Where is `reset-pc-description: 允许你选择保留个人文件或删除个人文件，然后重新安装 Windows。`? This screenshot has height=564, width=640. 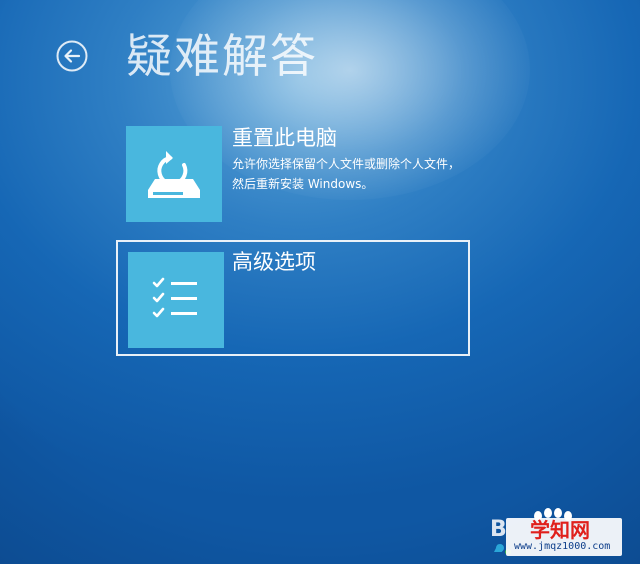 reset-pc-description: 允许你选择保留个人文件或删除个人文件，然后重新安装 Windows。 is located at coordinates (346, 174).